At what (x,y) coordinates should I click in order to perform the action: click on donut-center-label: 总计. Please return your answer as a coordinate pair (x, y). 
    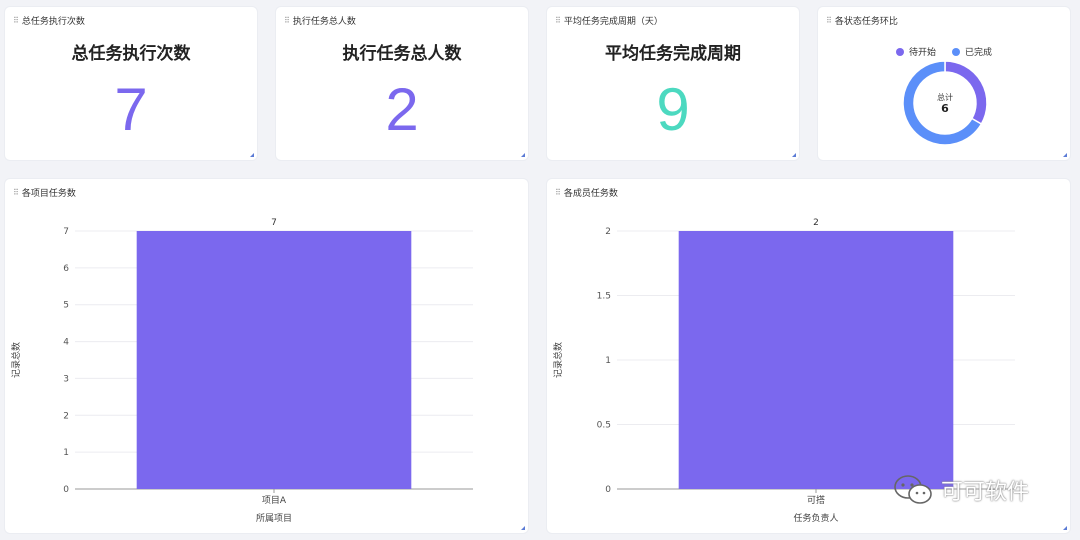
    Looking at the image, I should click on (945, 97).